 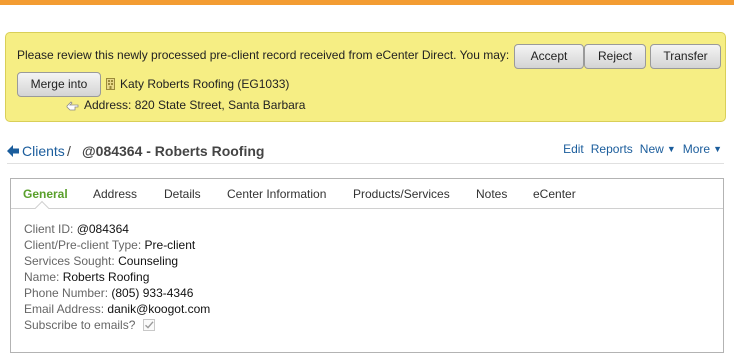 I want to click on field-value: danik@koogot.com, so click(x=159, y=309).